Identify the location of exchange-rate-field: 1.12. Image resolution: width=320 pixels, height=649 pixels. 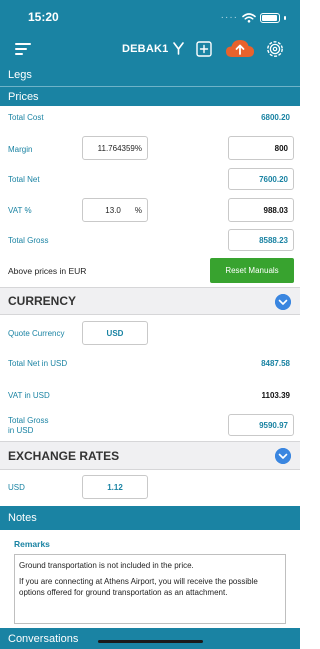
(115, 487).